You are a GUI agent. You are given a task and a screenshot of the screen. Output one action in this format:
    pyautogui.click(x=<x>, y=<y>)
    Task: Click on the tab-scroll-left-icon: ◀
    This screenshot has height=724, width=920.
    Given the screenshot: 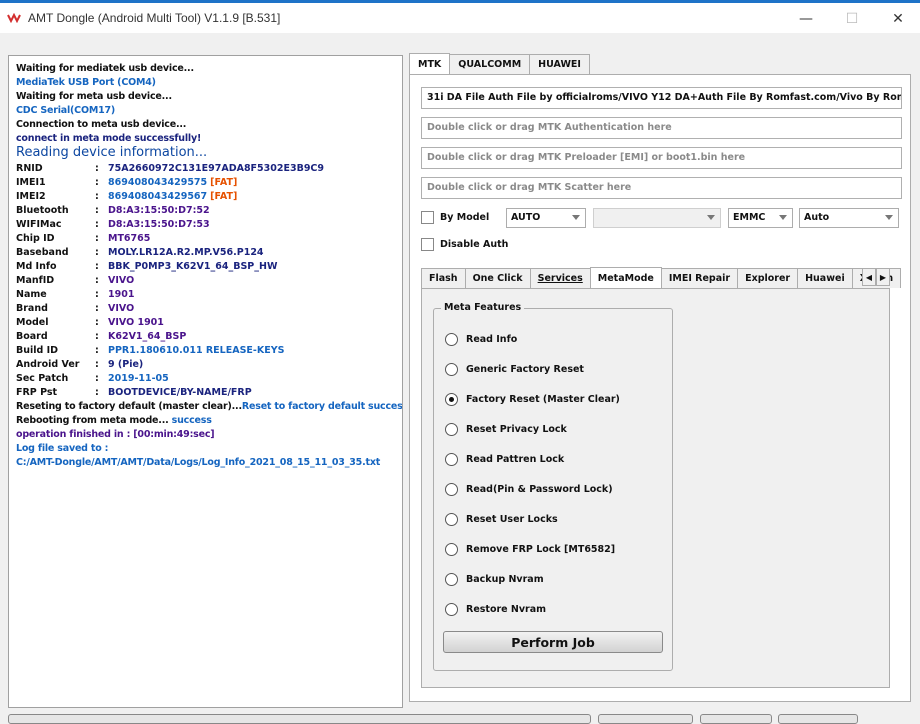 What is the action you would take?
    pyautogui.click(x=869, y=277)
    